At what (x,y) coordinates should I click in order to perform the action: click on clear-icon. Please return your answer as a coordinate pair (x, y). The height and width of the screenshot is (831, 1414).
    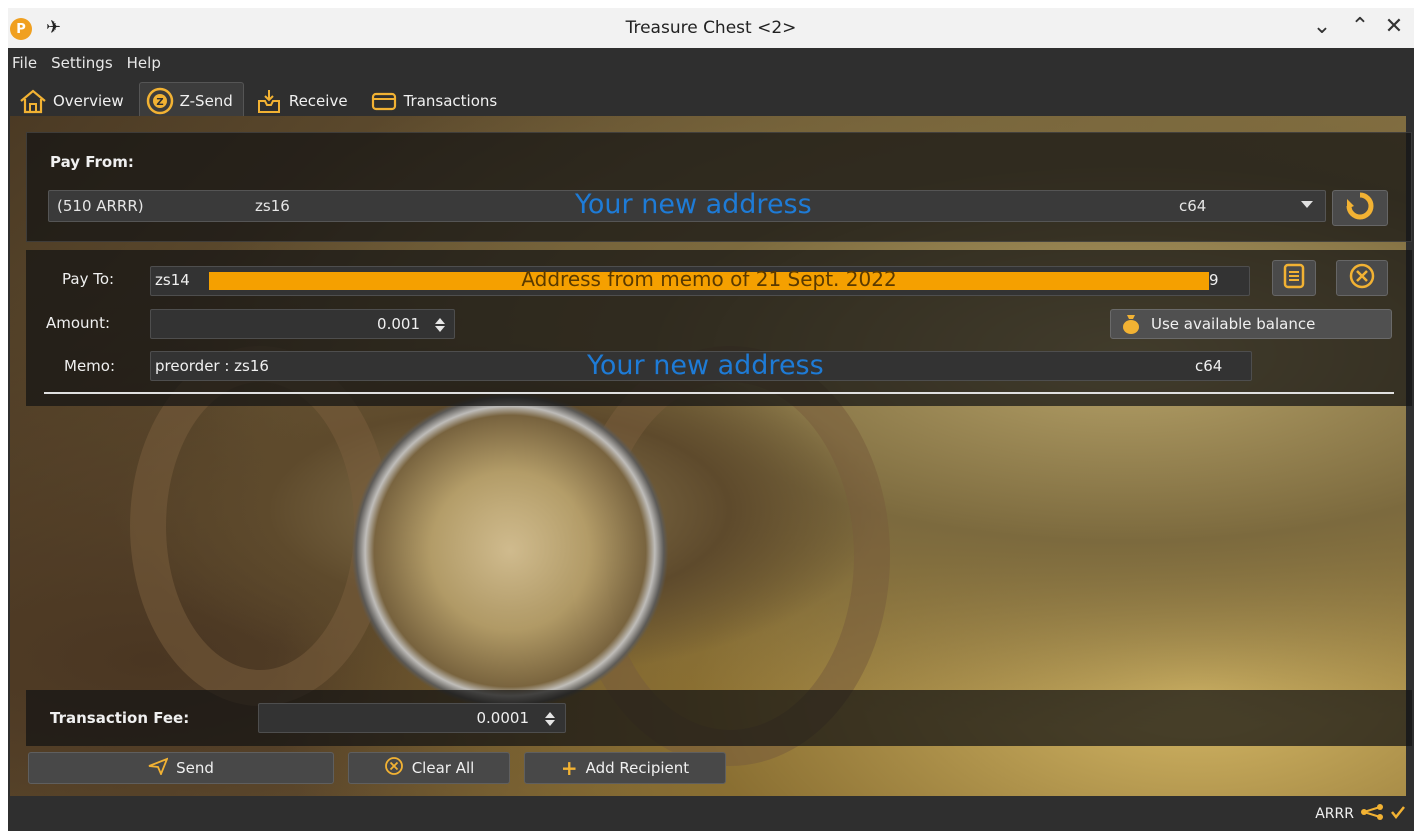
    Looking at the image, I should click on (394, 768).